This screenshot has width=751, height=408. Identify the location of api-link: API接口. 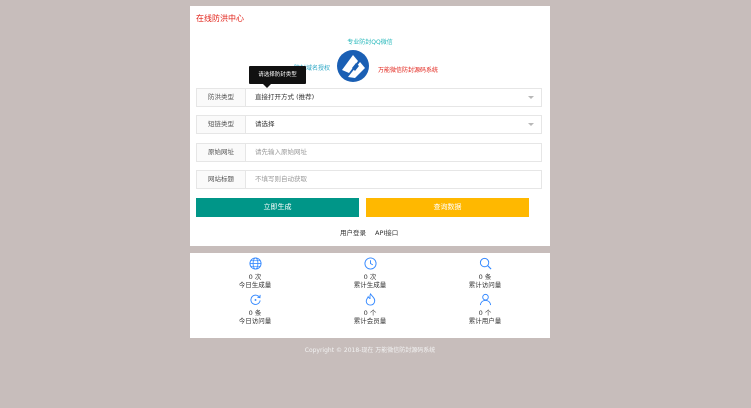
(386, 232).